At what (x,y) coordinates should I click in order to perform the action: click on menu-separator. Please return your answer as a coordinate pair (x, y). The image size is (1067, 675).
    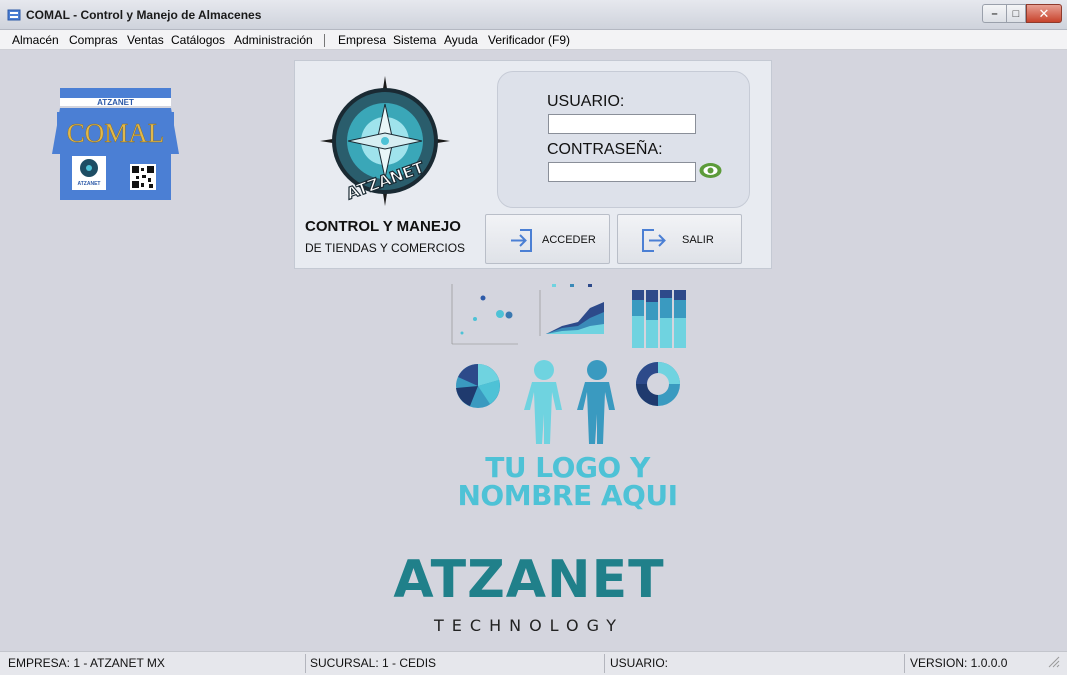
    Looking at the image, I should click on (324, 40).